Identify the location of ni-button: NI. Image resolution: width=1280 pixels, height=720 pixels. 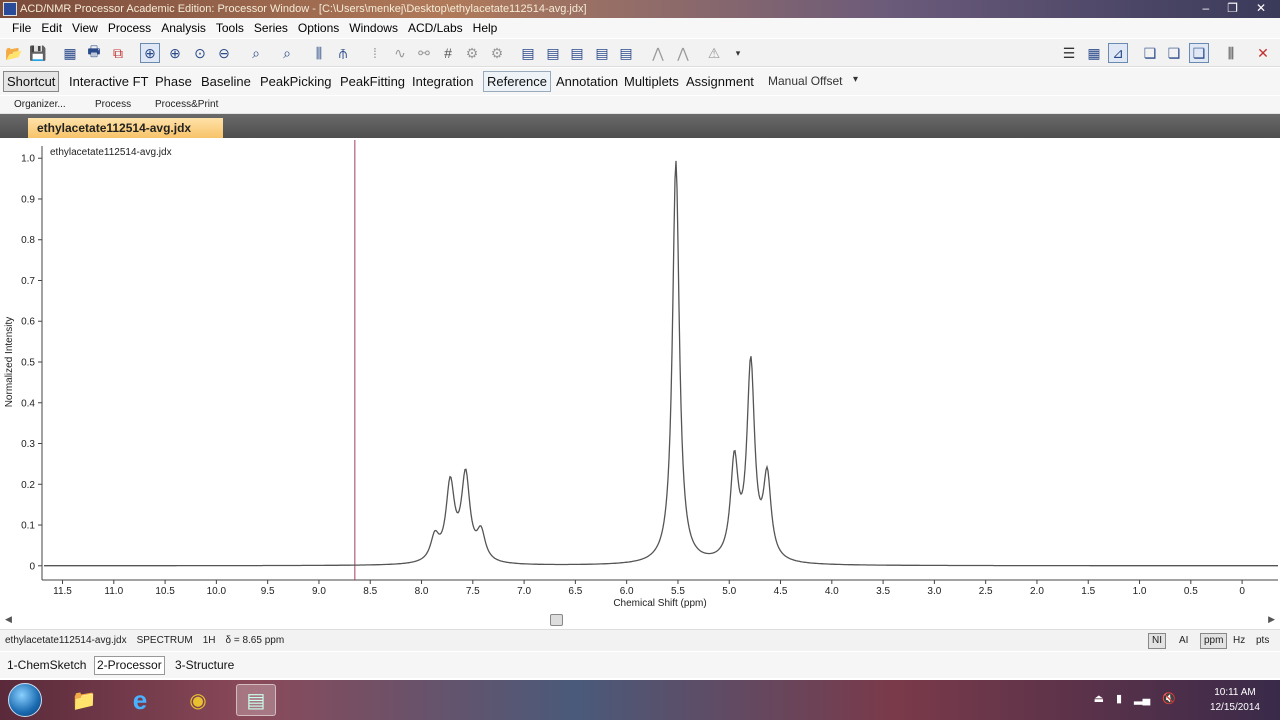
(1157, 641).